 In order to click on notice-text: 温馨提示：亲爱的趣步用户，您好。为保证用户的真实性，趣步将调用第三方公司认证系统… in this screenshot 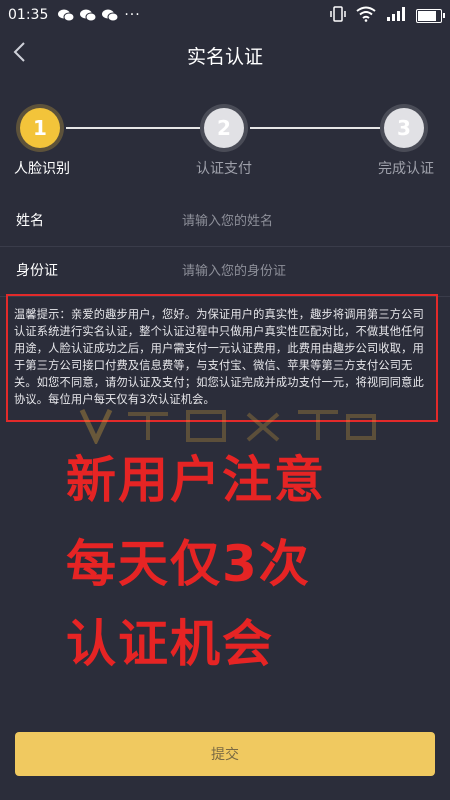, I will do `click(219, 357)`.